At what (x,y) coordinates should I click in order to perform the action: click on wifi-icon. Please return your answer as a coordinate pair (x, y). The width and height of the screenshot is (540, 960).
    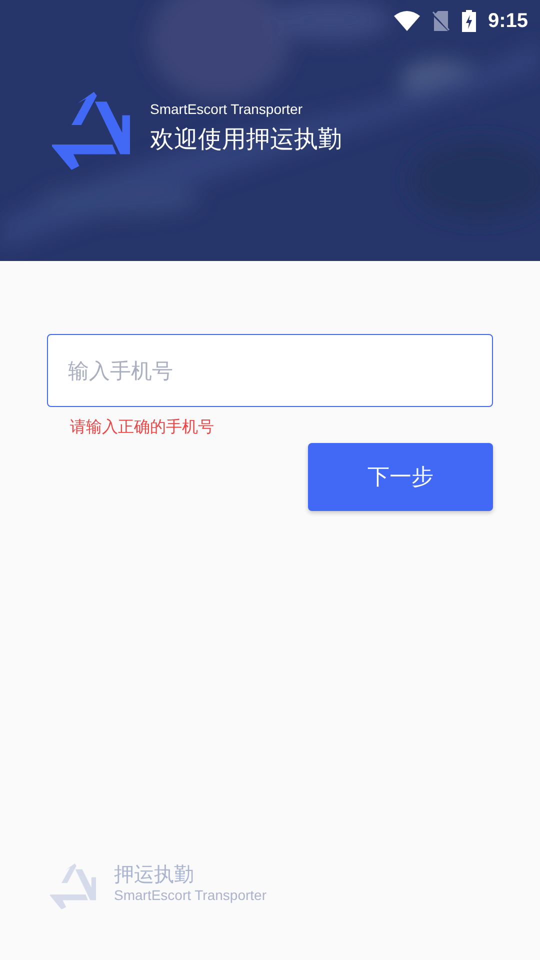
    Looking at the image, I should click on (407, 21).